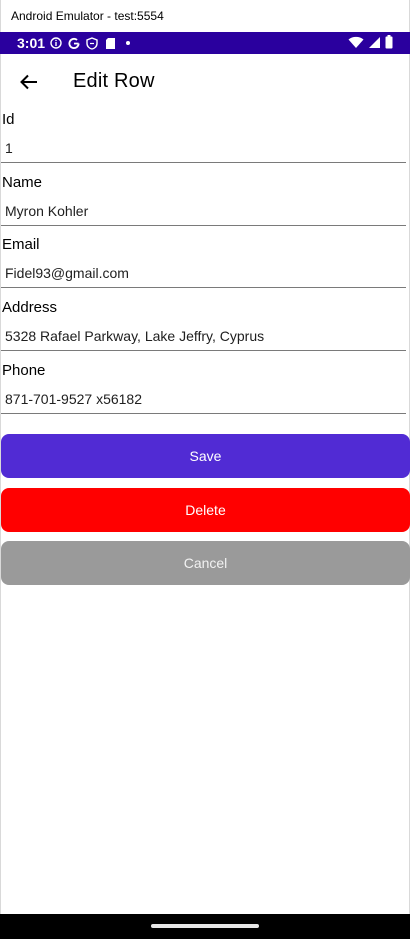  What do you see at coordinates (203, 336) in the screenshot?
I see `address-input` at bounding box center [203, 336].